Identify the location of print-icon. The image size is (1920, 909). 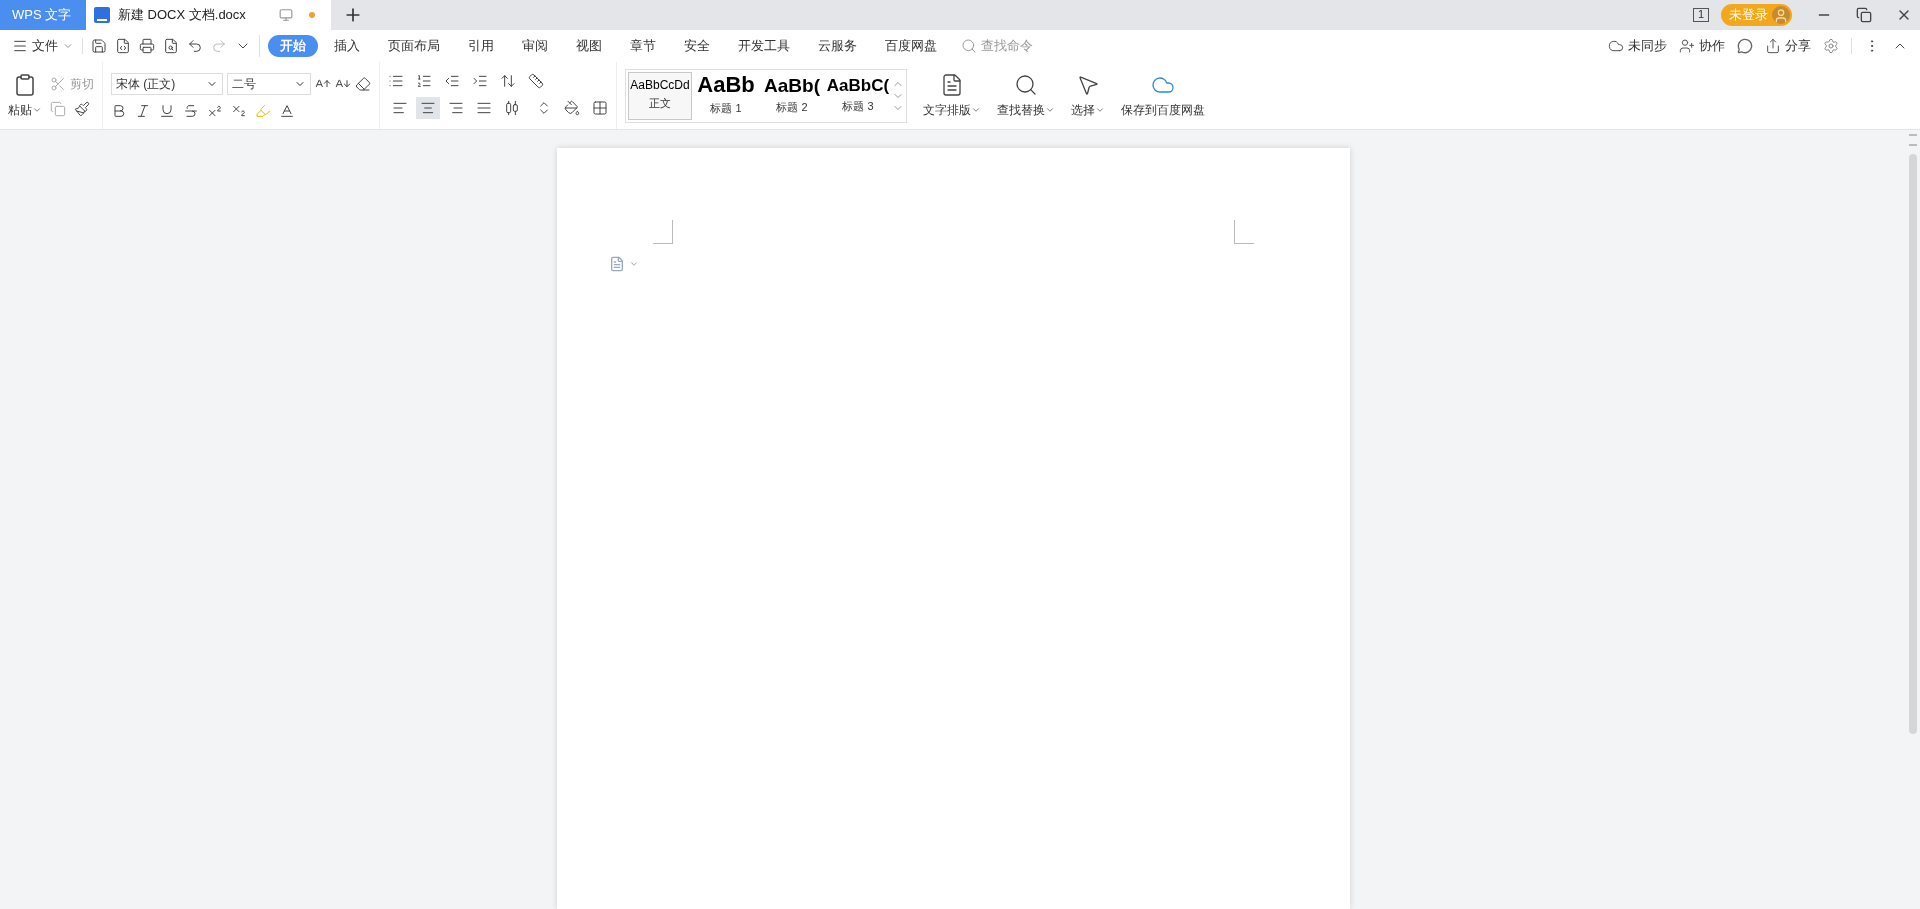
(147, 46).